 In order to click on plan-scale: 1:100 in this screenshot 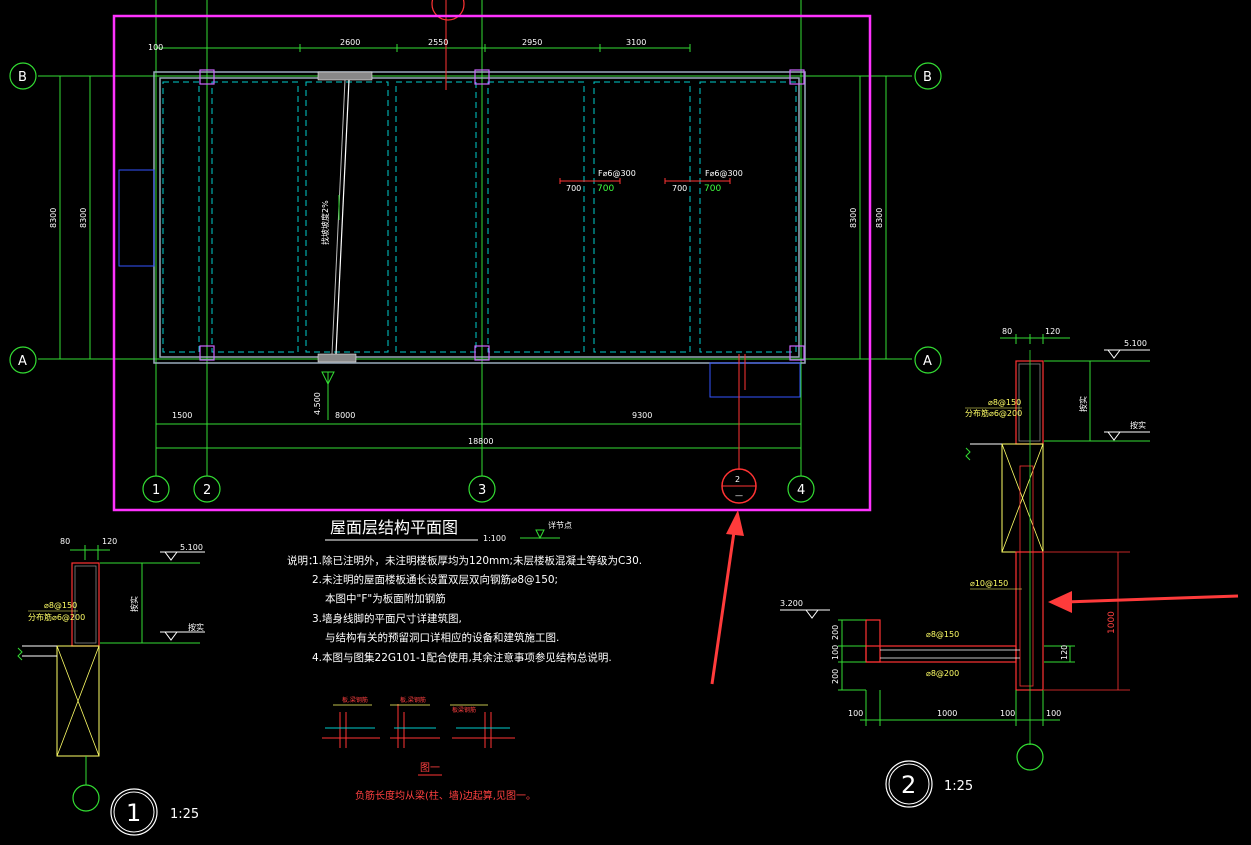, I will do `click(494, 538)`.